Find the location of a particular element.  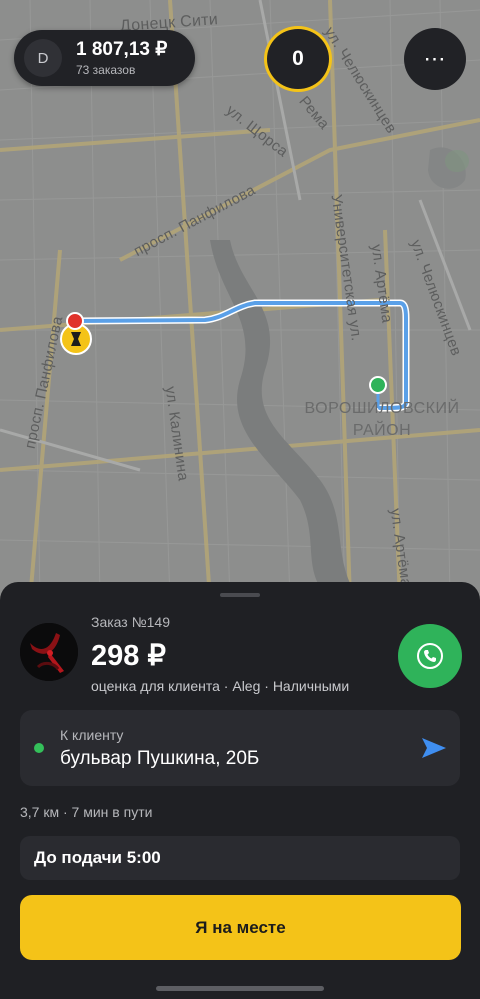

earnings-widget: D 1 807,13 ₽ 73 заказов is located at coordinates (104, 58).